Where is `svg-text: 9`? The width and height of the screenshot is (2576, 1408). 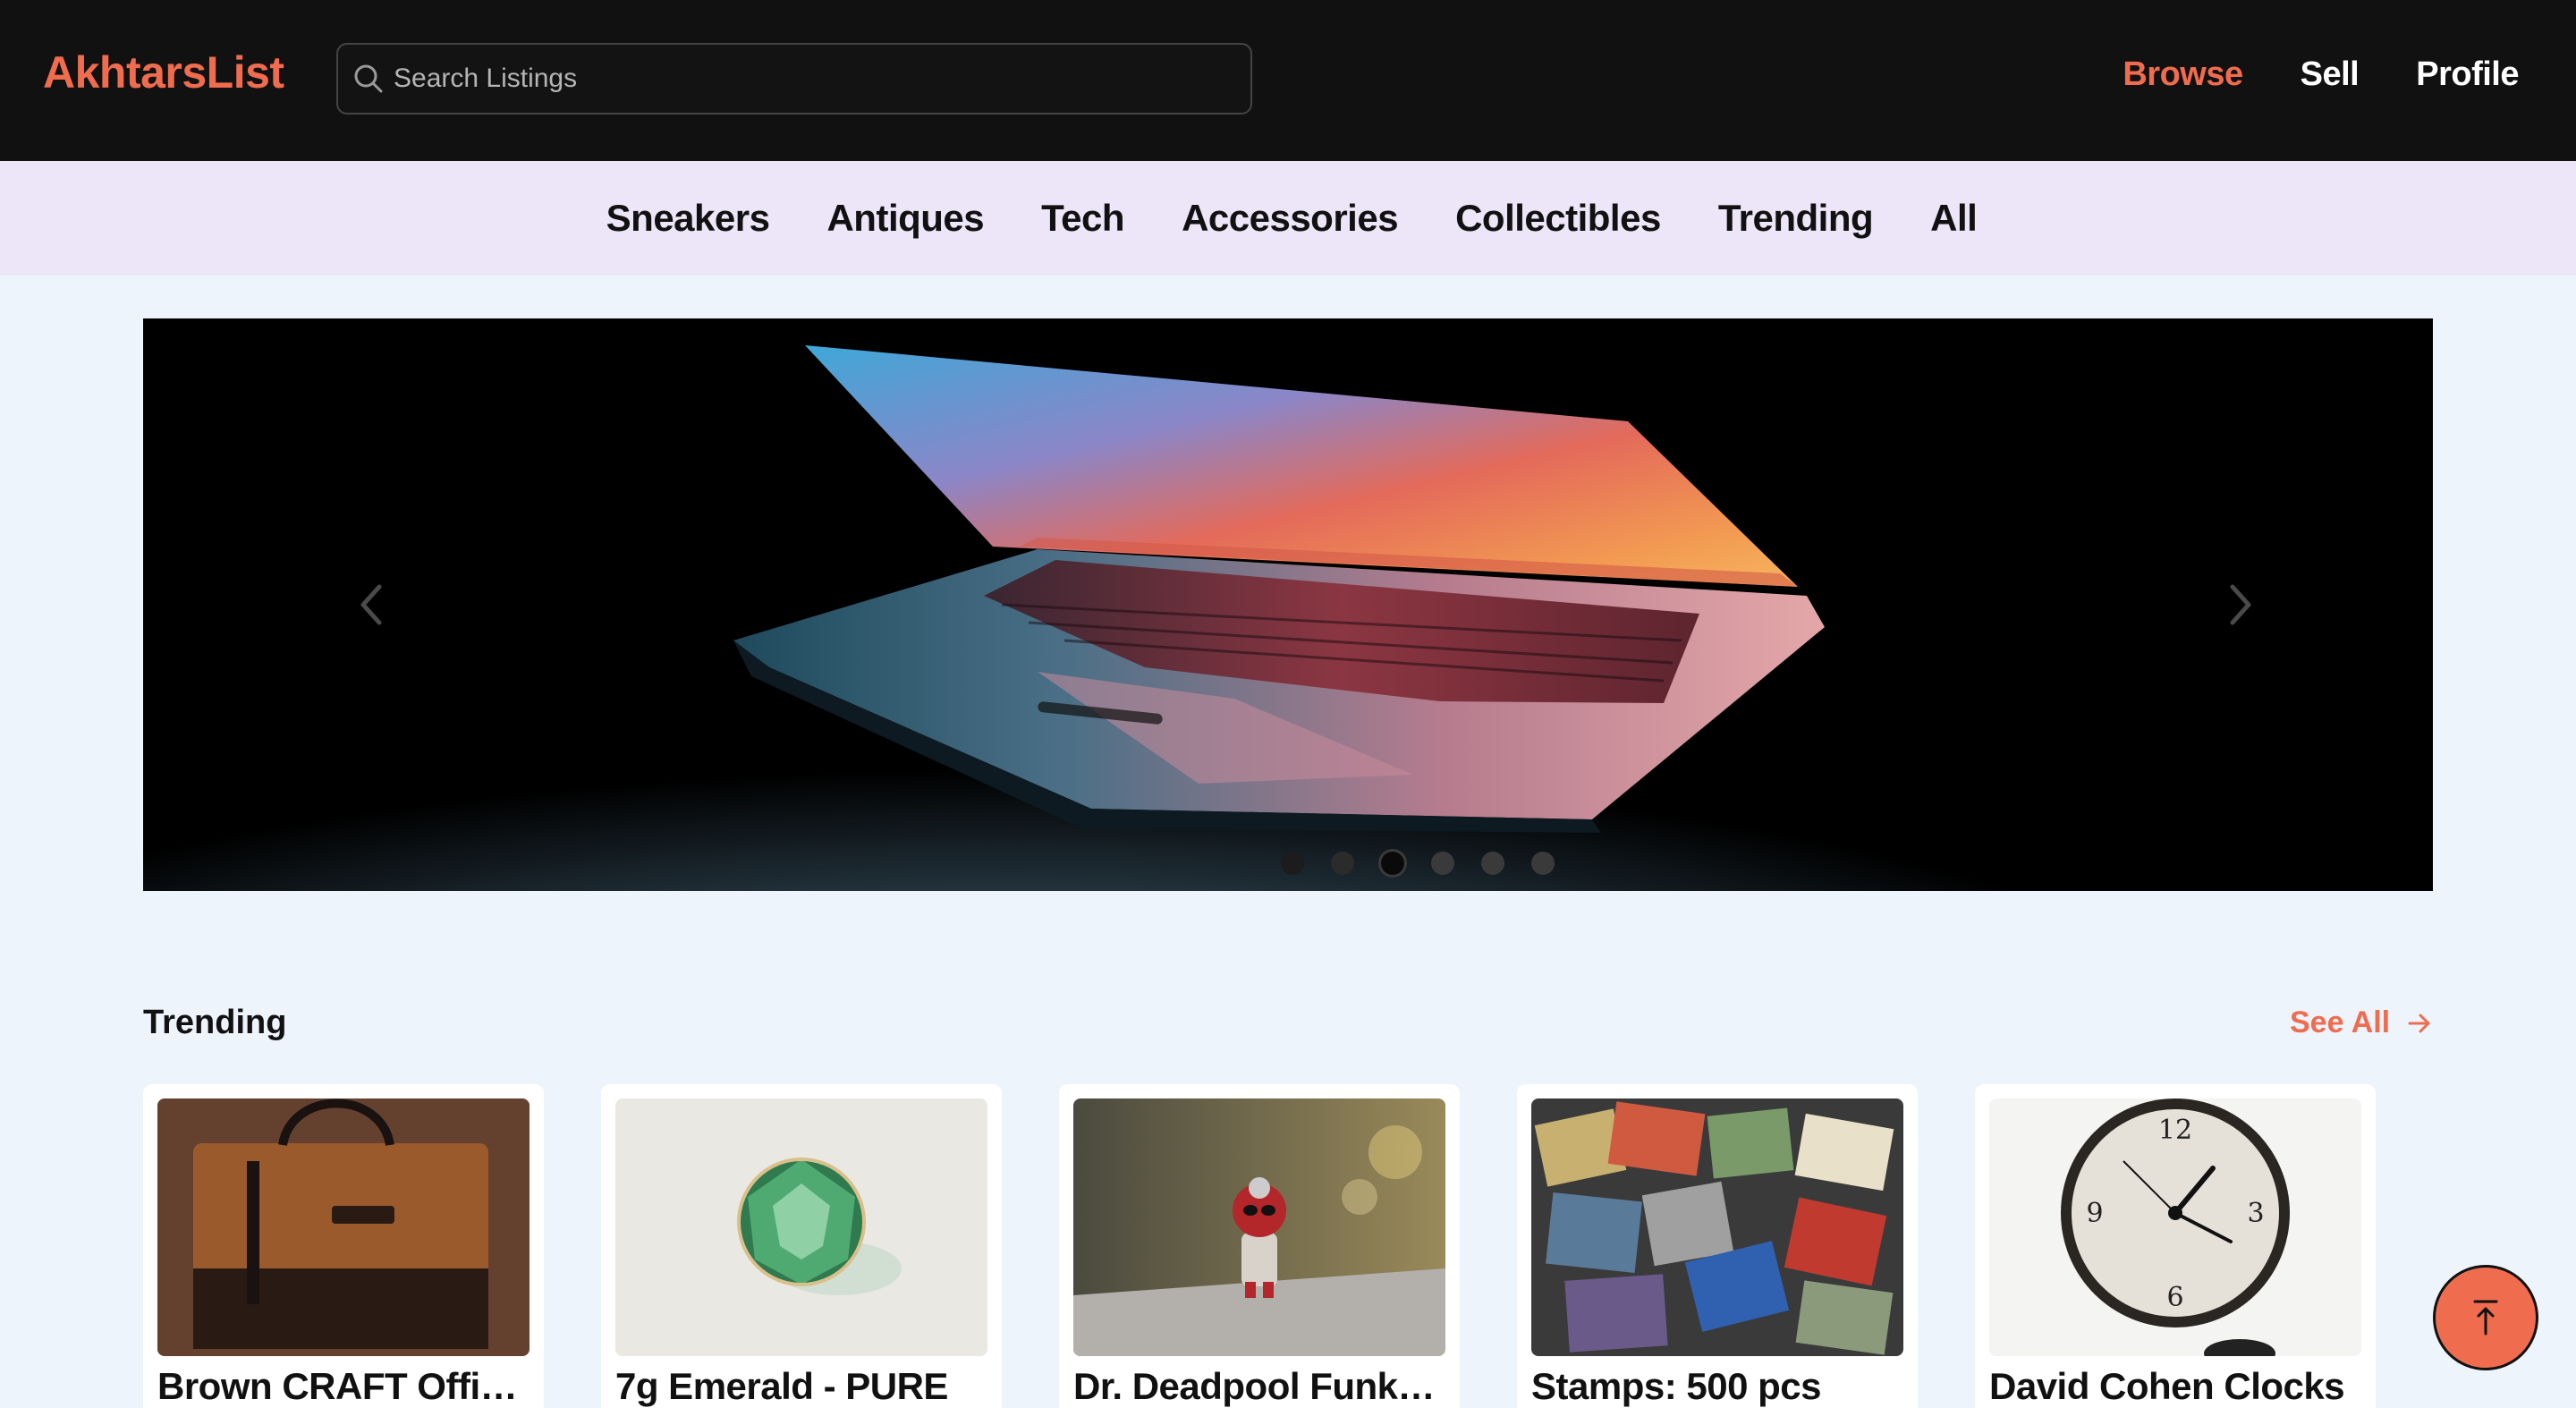 svg-text: 9 is located at coordinates (2094, 1213).